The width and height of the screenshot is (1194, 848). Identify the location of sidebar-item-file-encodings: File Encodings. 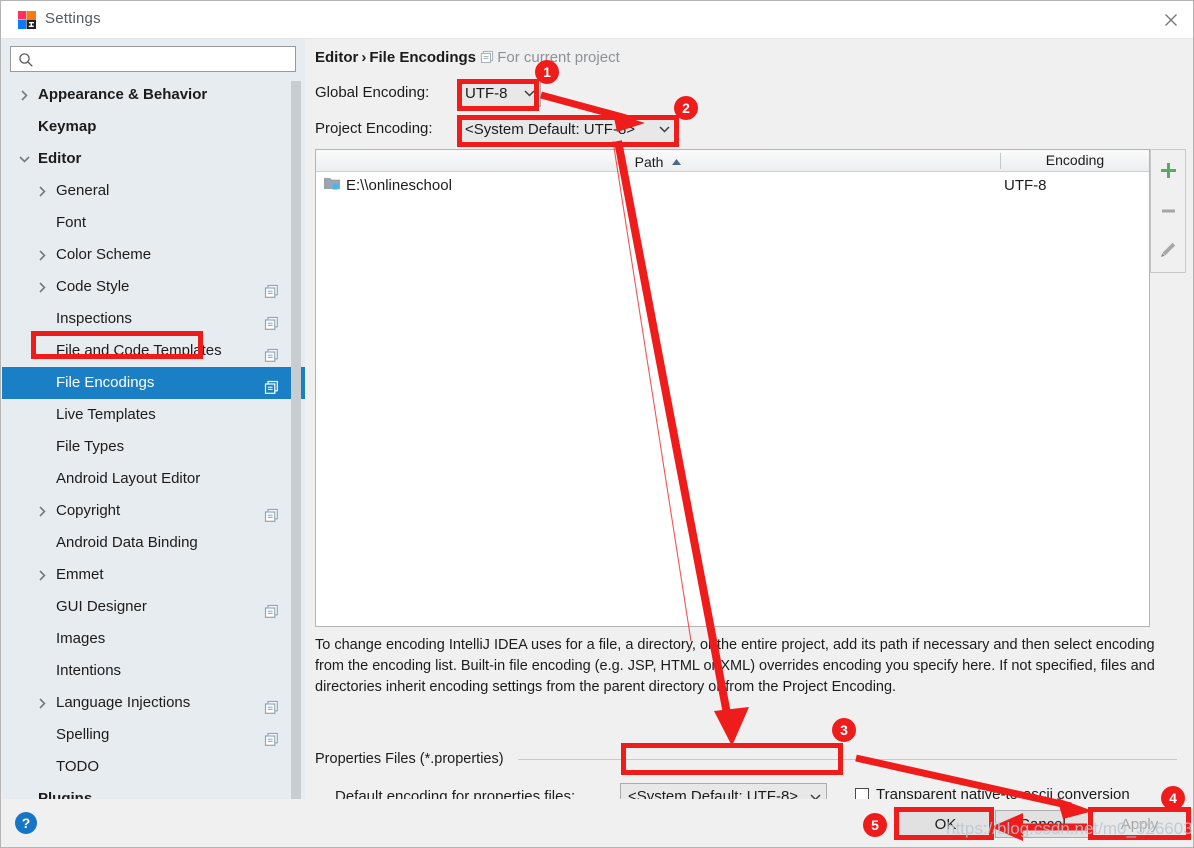
(153, 383).